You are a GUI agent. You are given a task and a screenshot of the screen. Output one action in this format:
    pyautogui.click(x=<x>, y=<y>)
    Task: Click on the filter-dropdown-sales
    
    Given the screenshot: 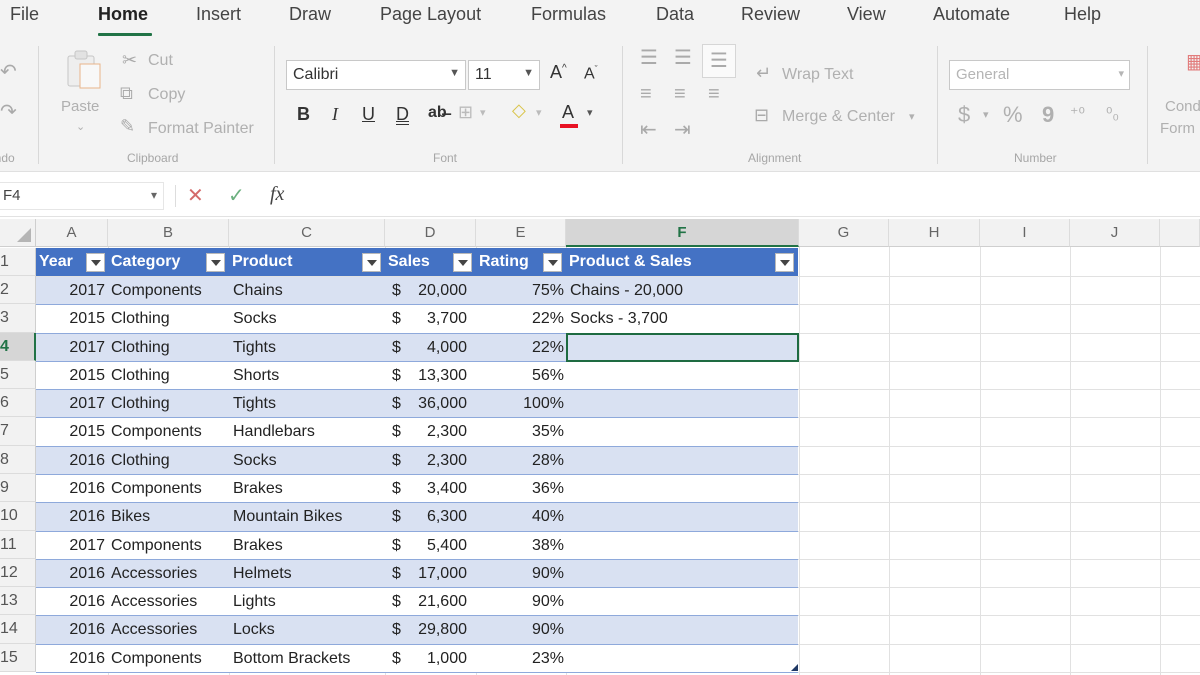 What is the action you would take?
    pyautogui.click(x=462, y=262)
    